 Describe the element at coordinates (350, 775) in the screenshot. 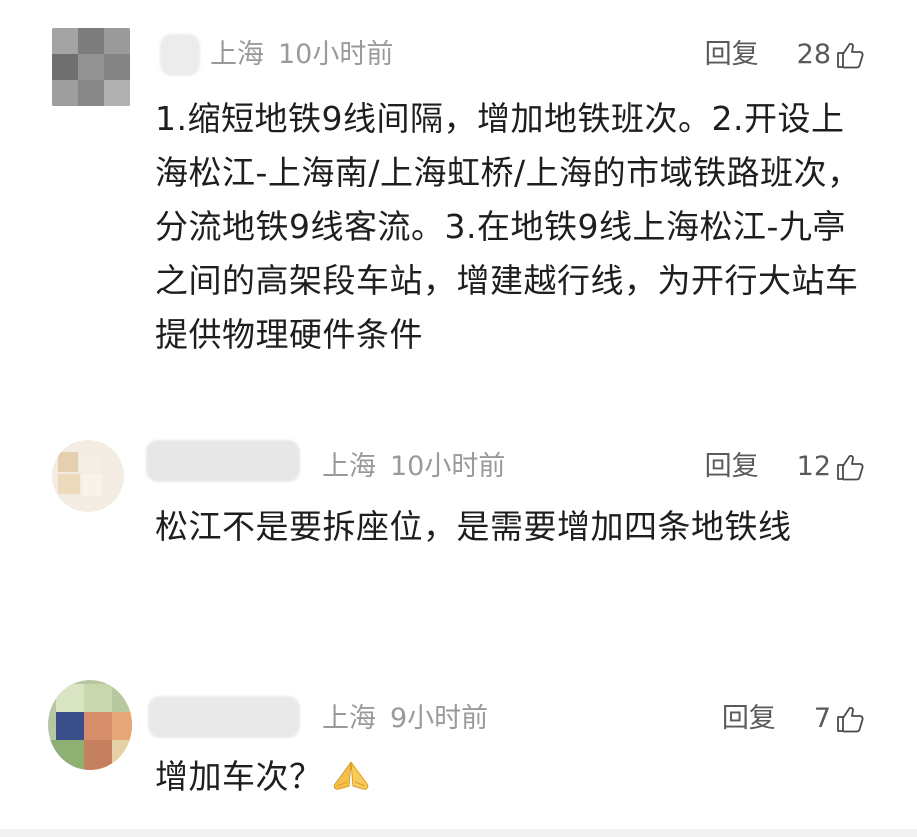

I see `praying-hands-emoji-icon` at that location.